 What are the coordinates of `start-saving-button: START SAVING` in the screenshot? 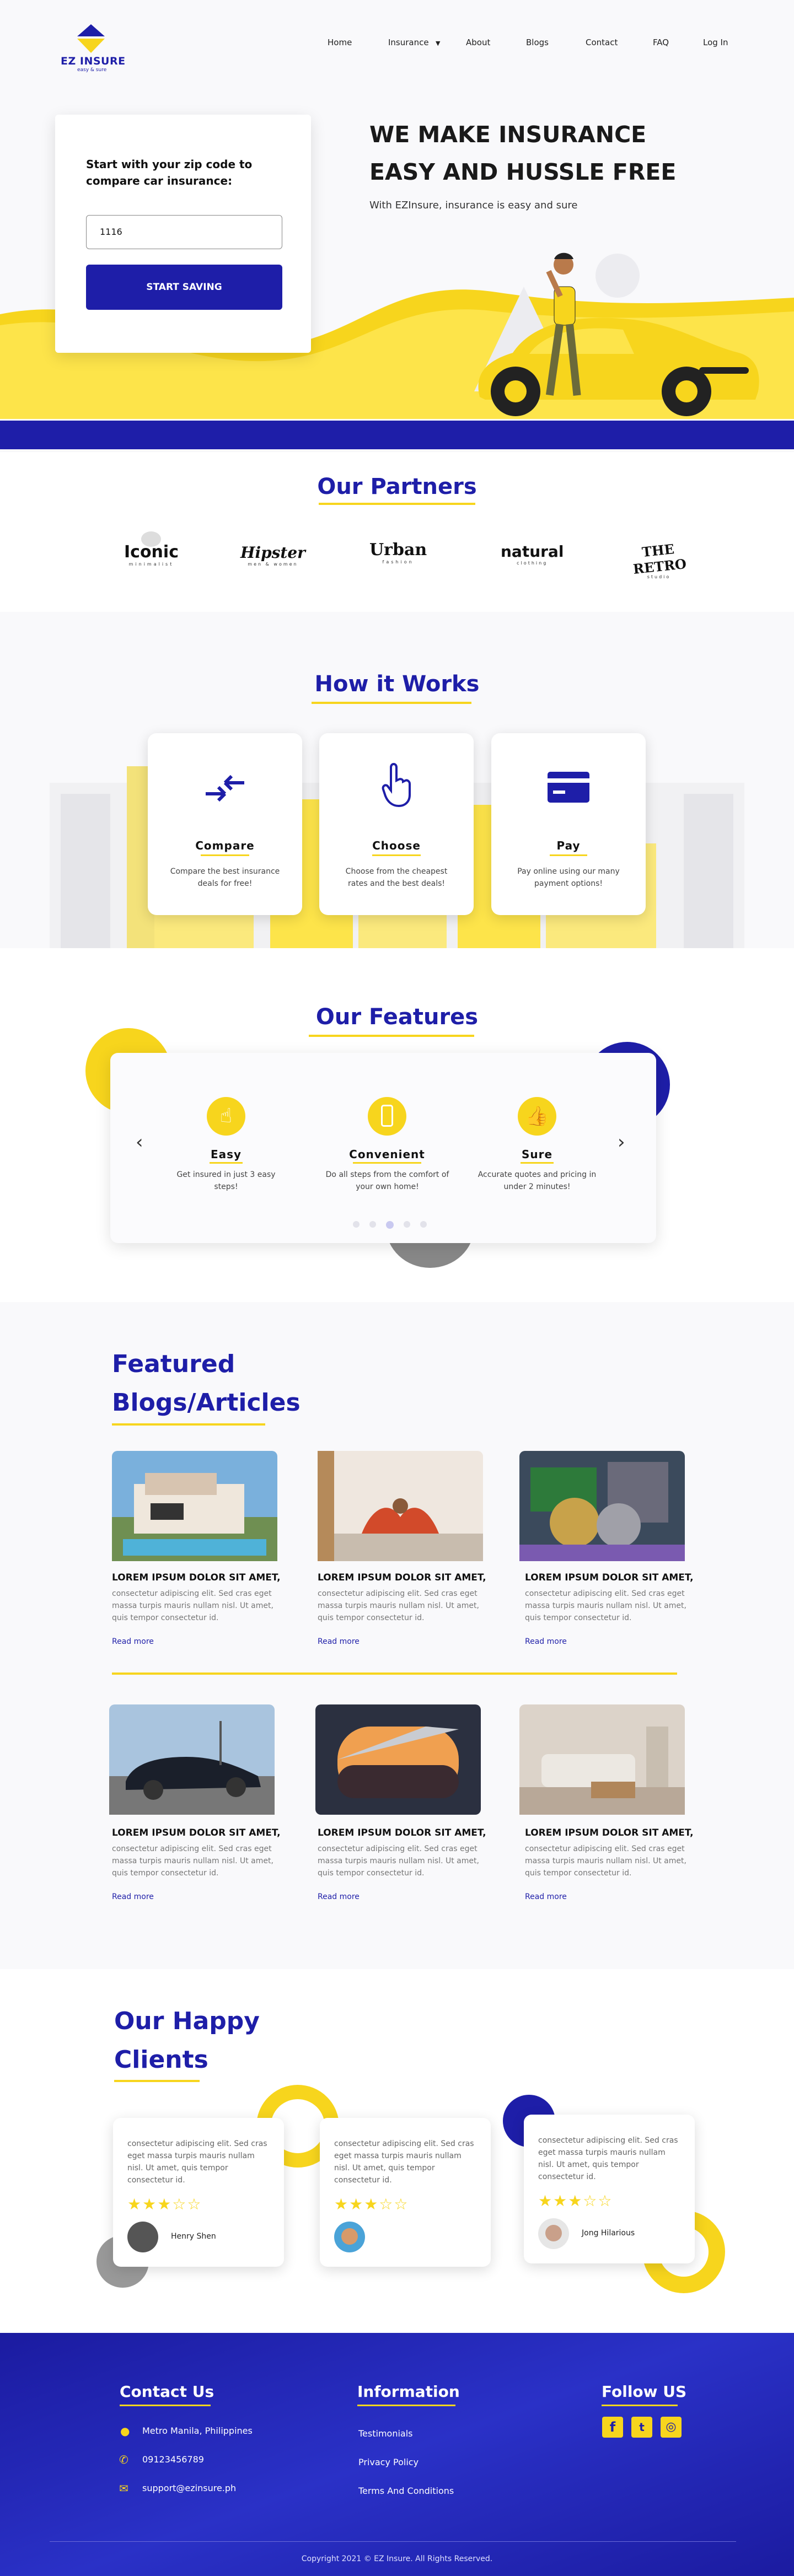 It's located at (184, 287).